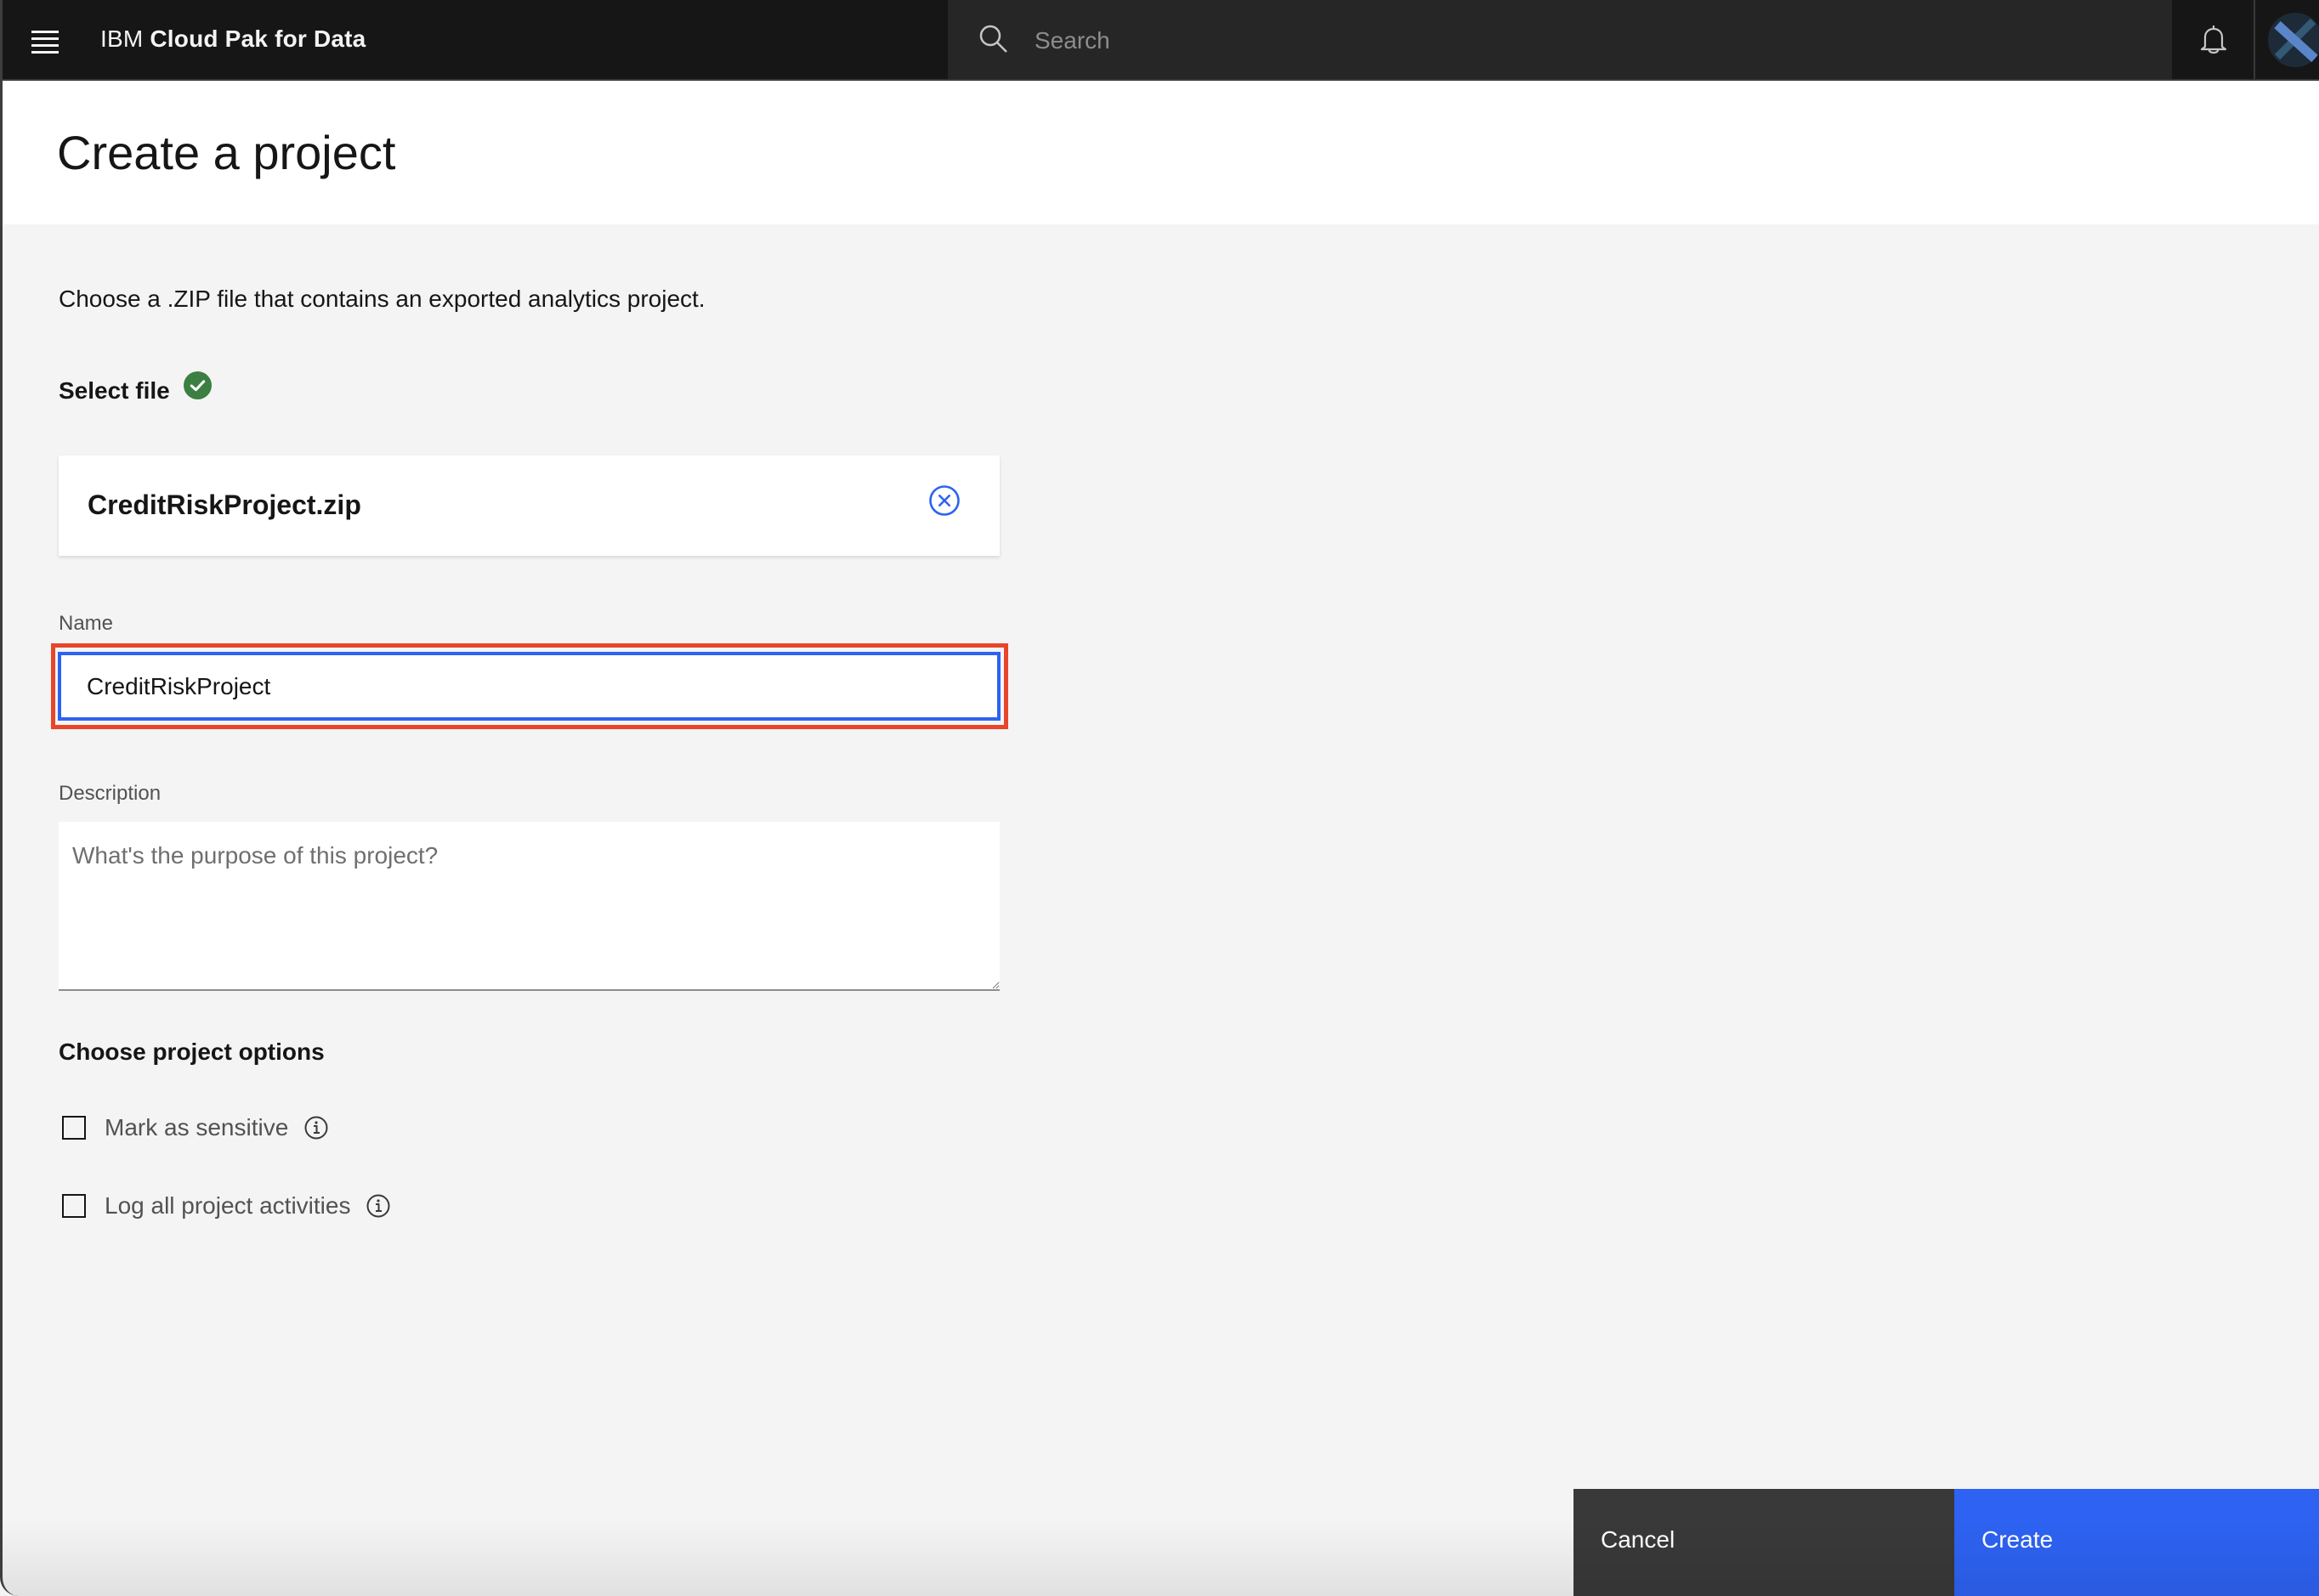 Image resolution: width=2319 pixels, height=1596 pixels. Describe the element at coordinates (45, 40) in the screenshot. I see `menu-icon` at that location.